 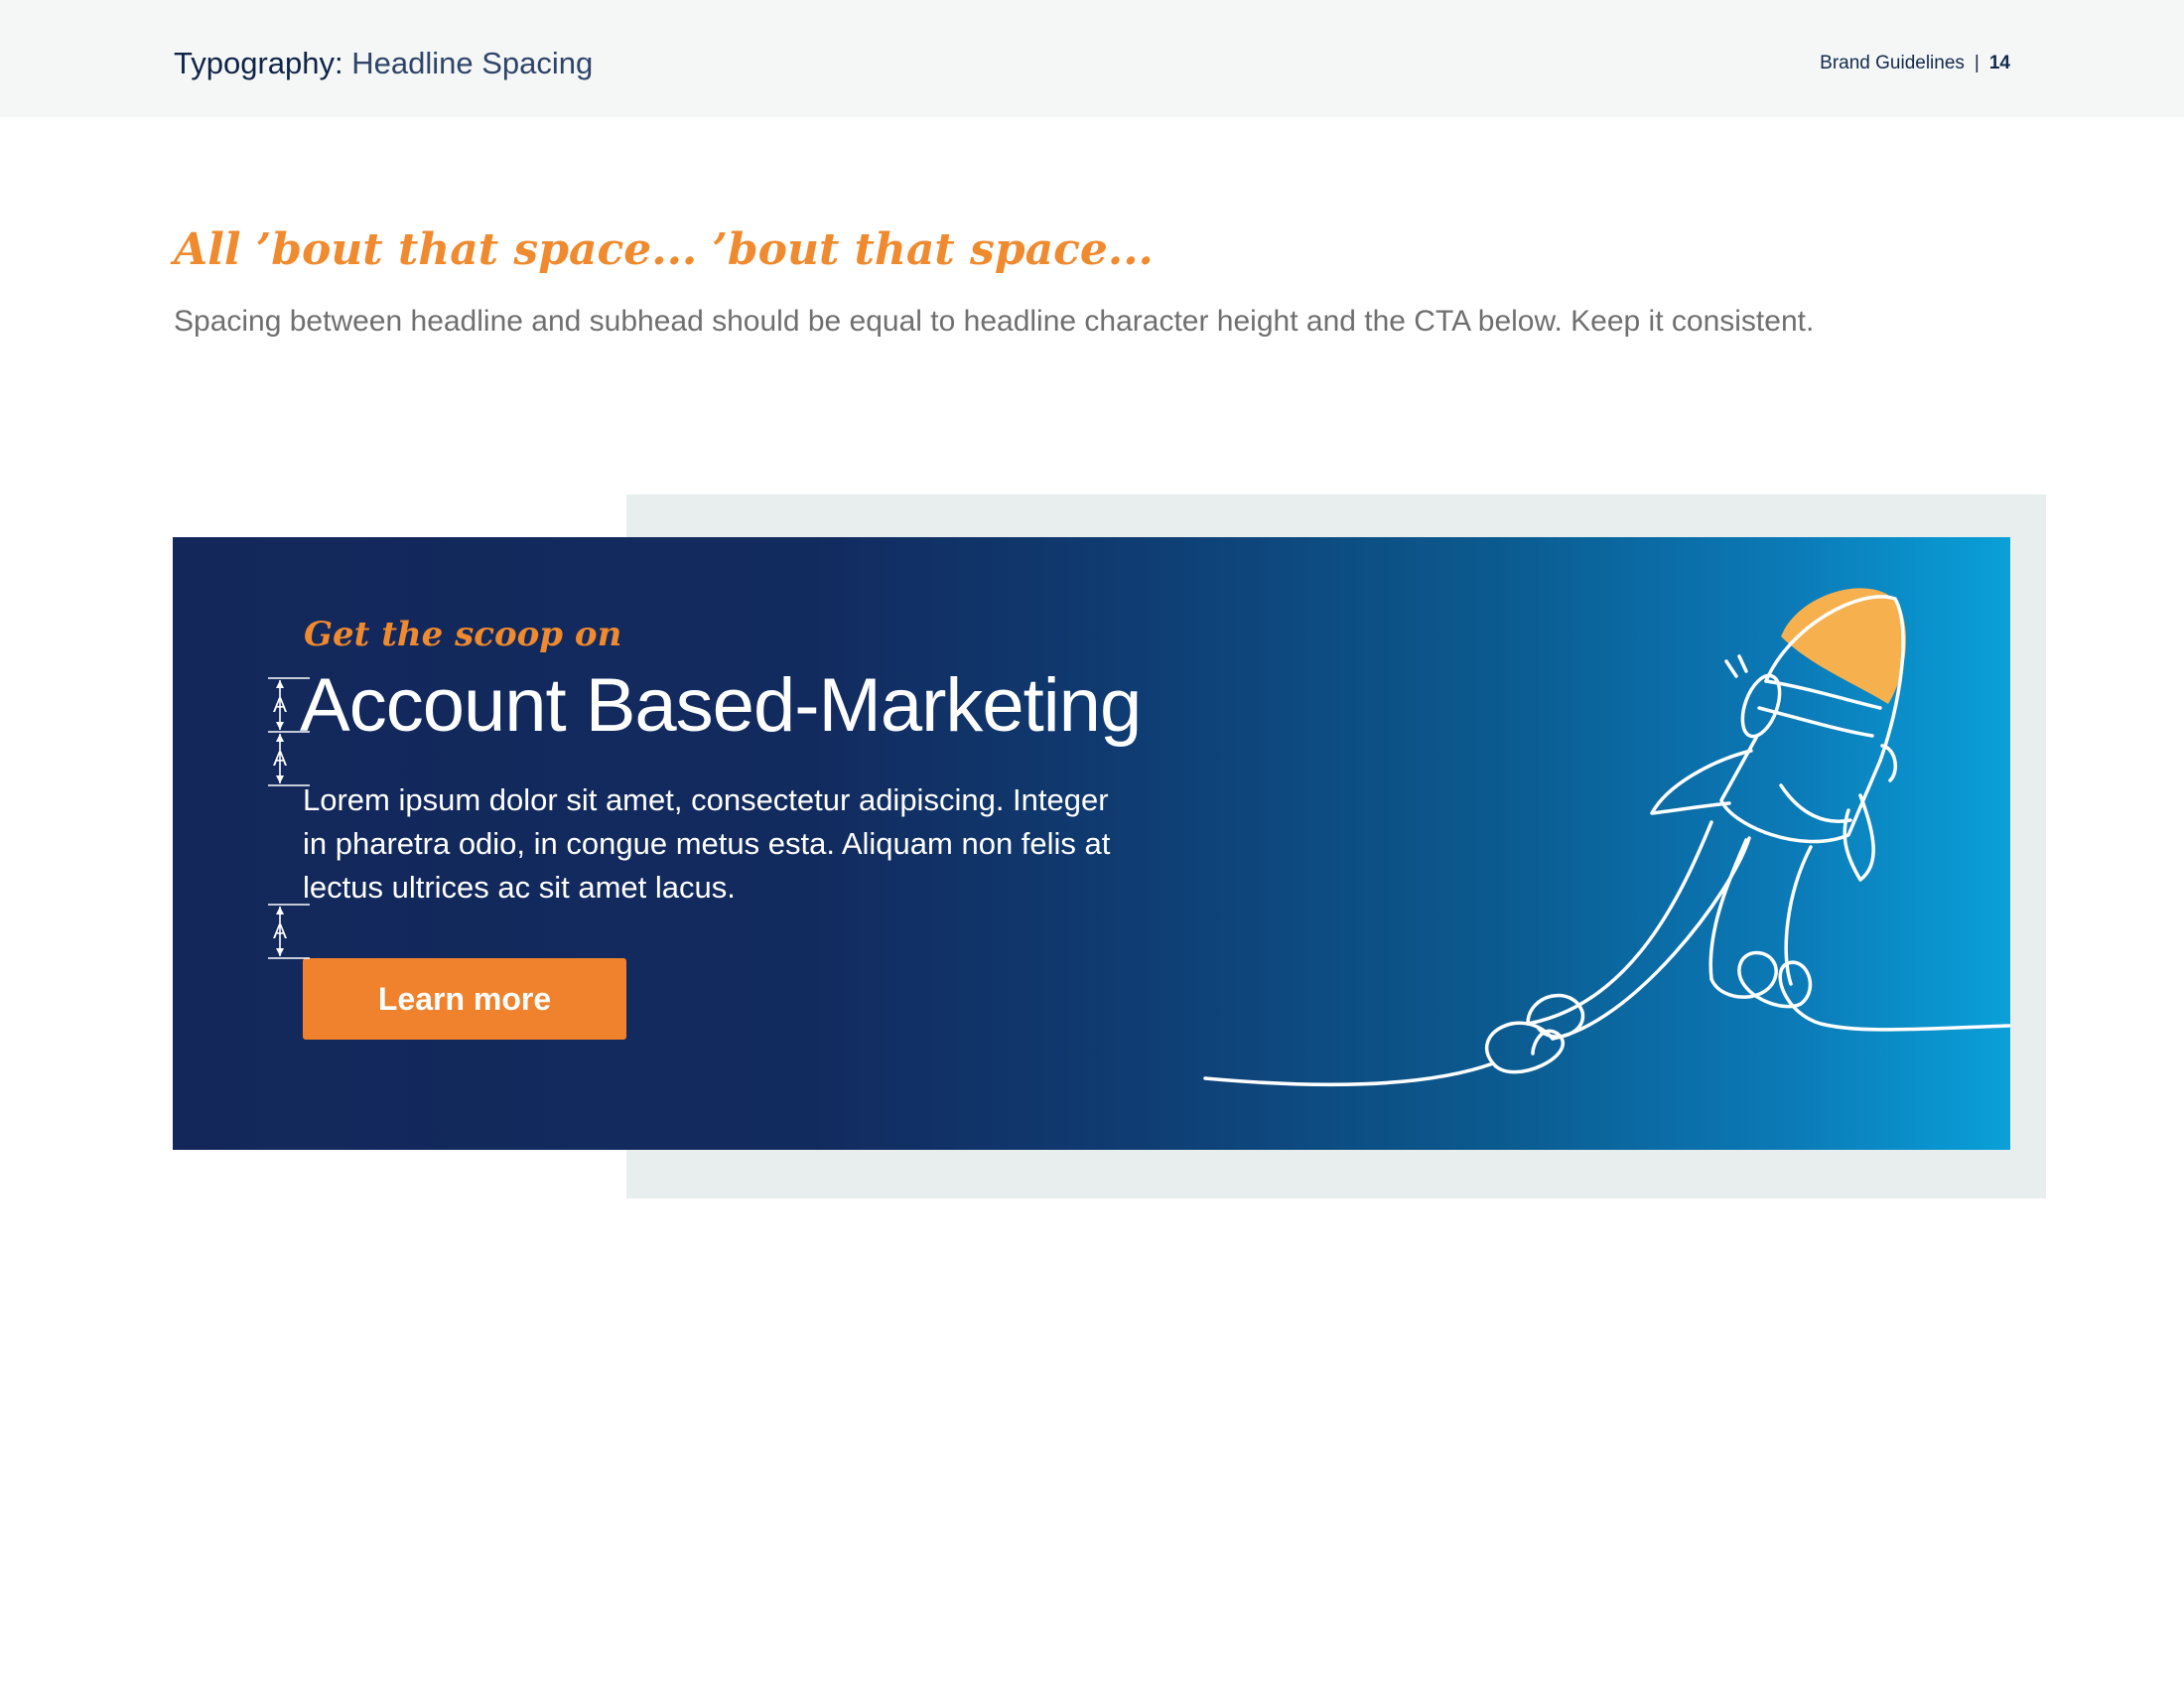 I want to click on rocket-illustration, so click(x=1606, y=837).